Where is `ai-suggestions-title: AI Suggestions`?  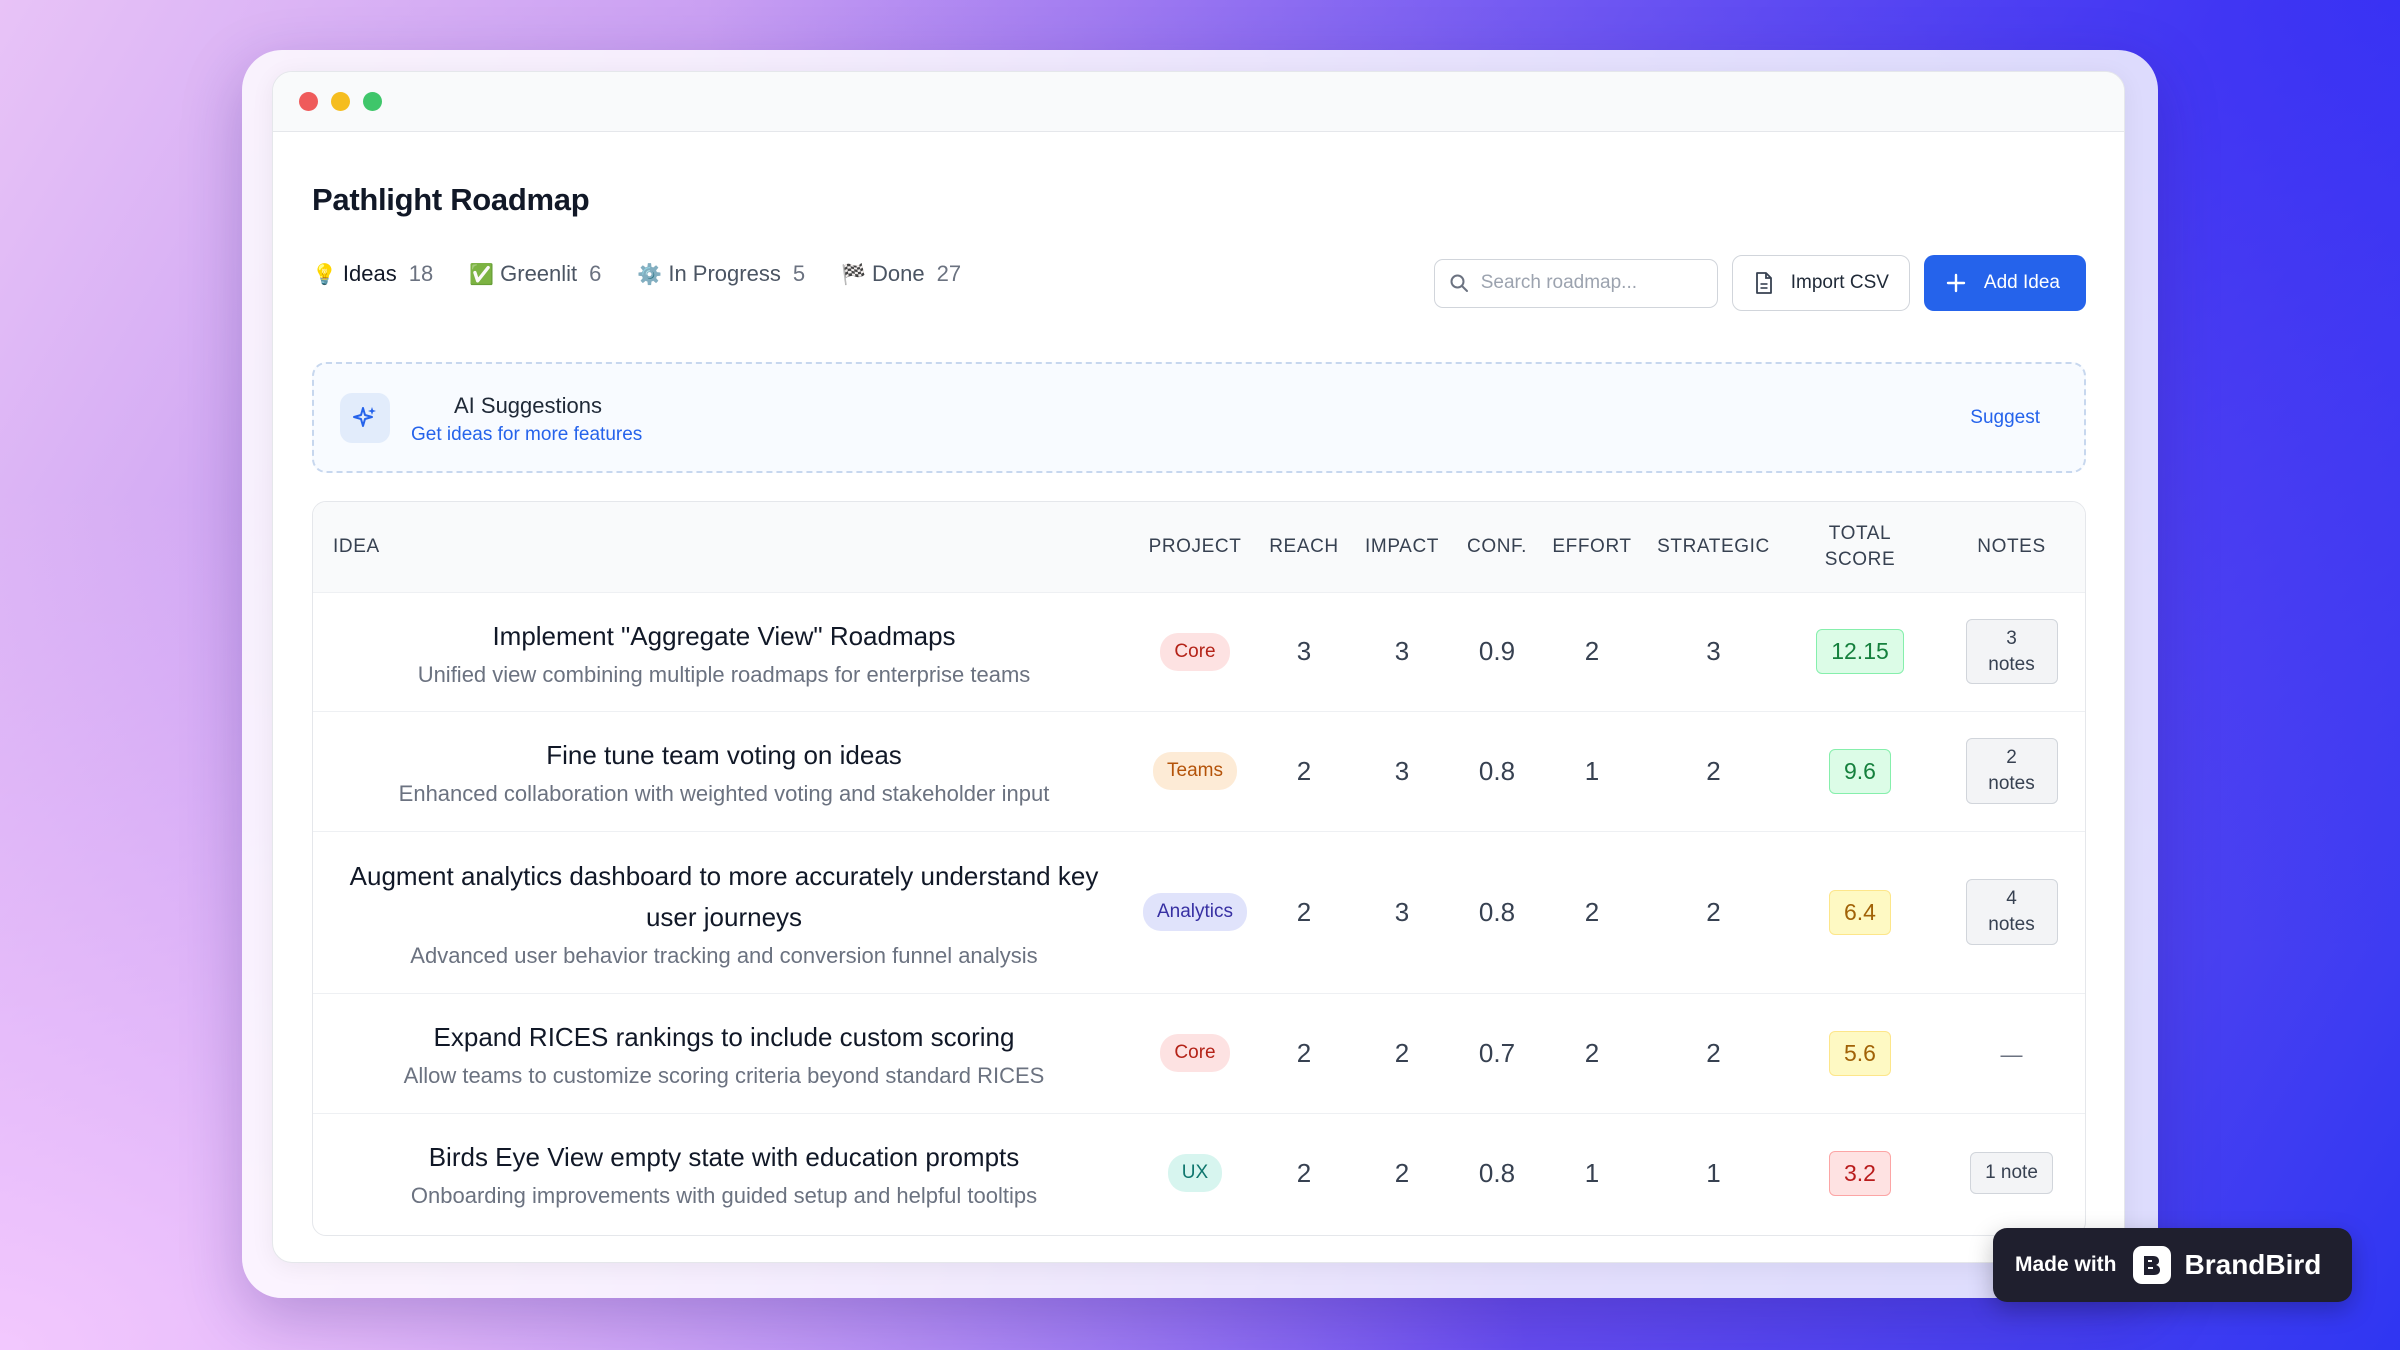
ai-suggestions-title: AI Suggestions is located at coordinates (528, 405).